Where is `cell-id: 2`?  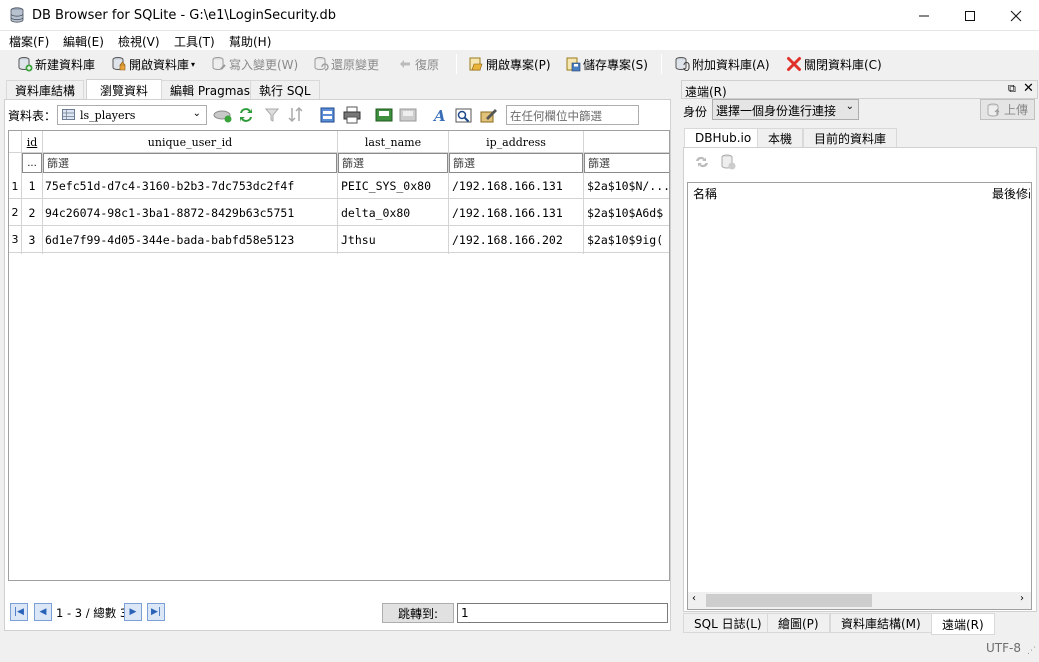 cell-id: 2 is located at coordinates (32, 212).